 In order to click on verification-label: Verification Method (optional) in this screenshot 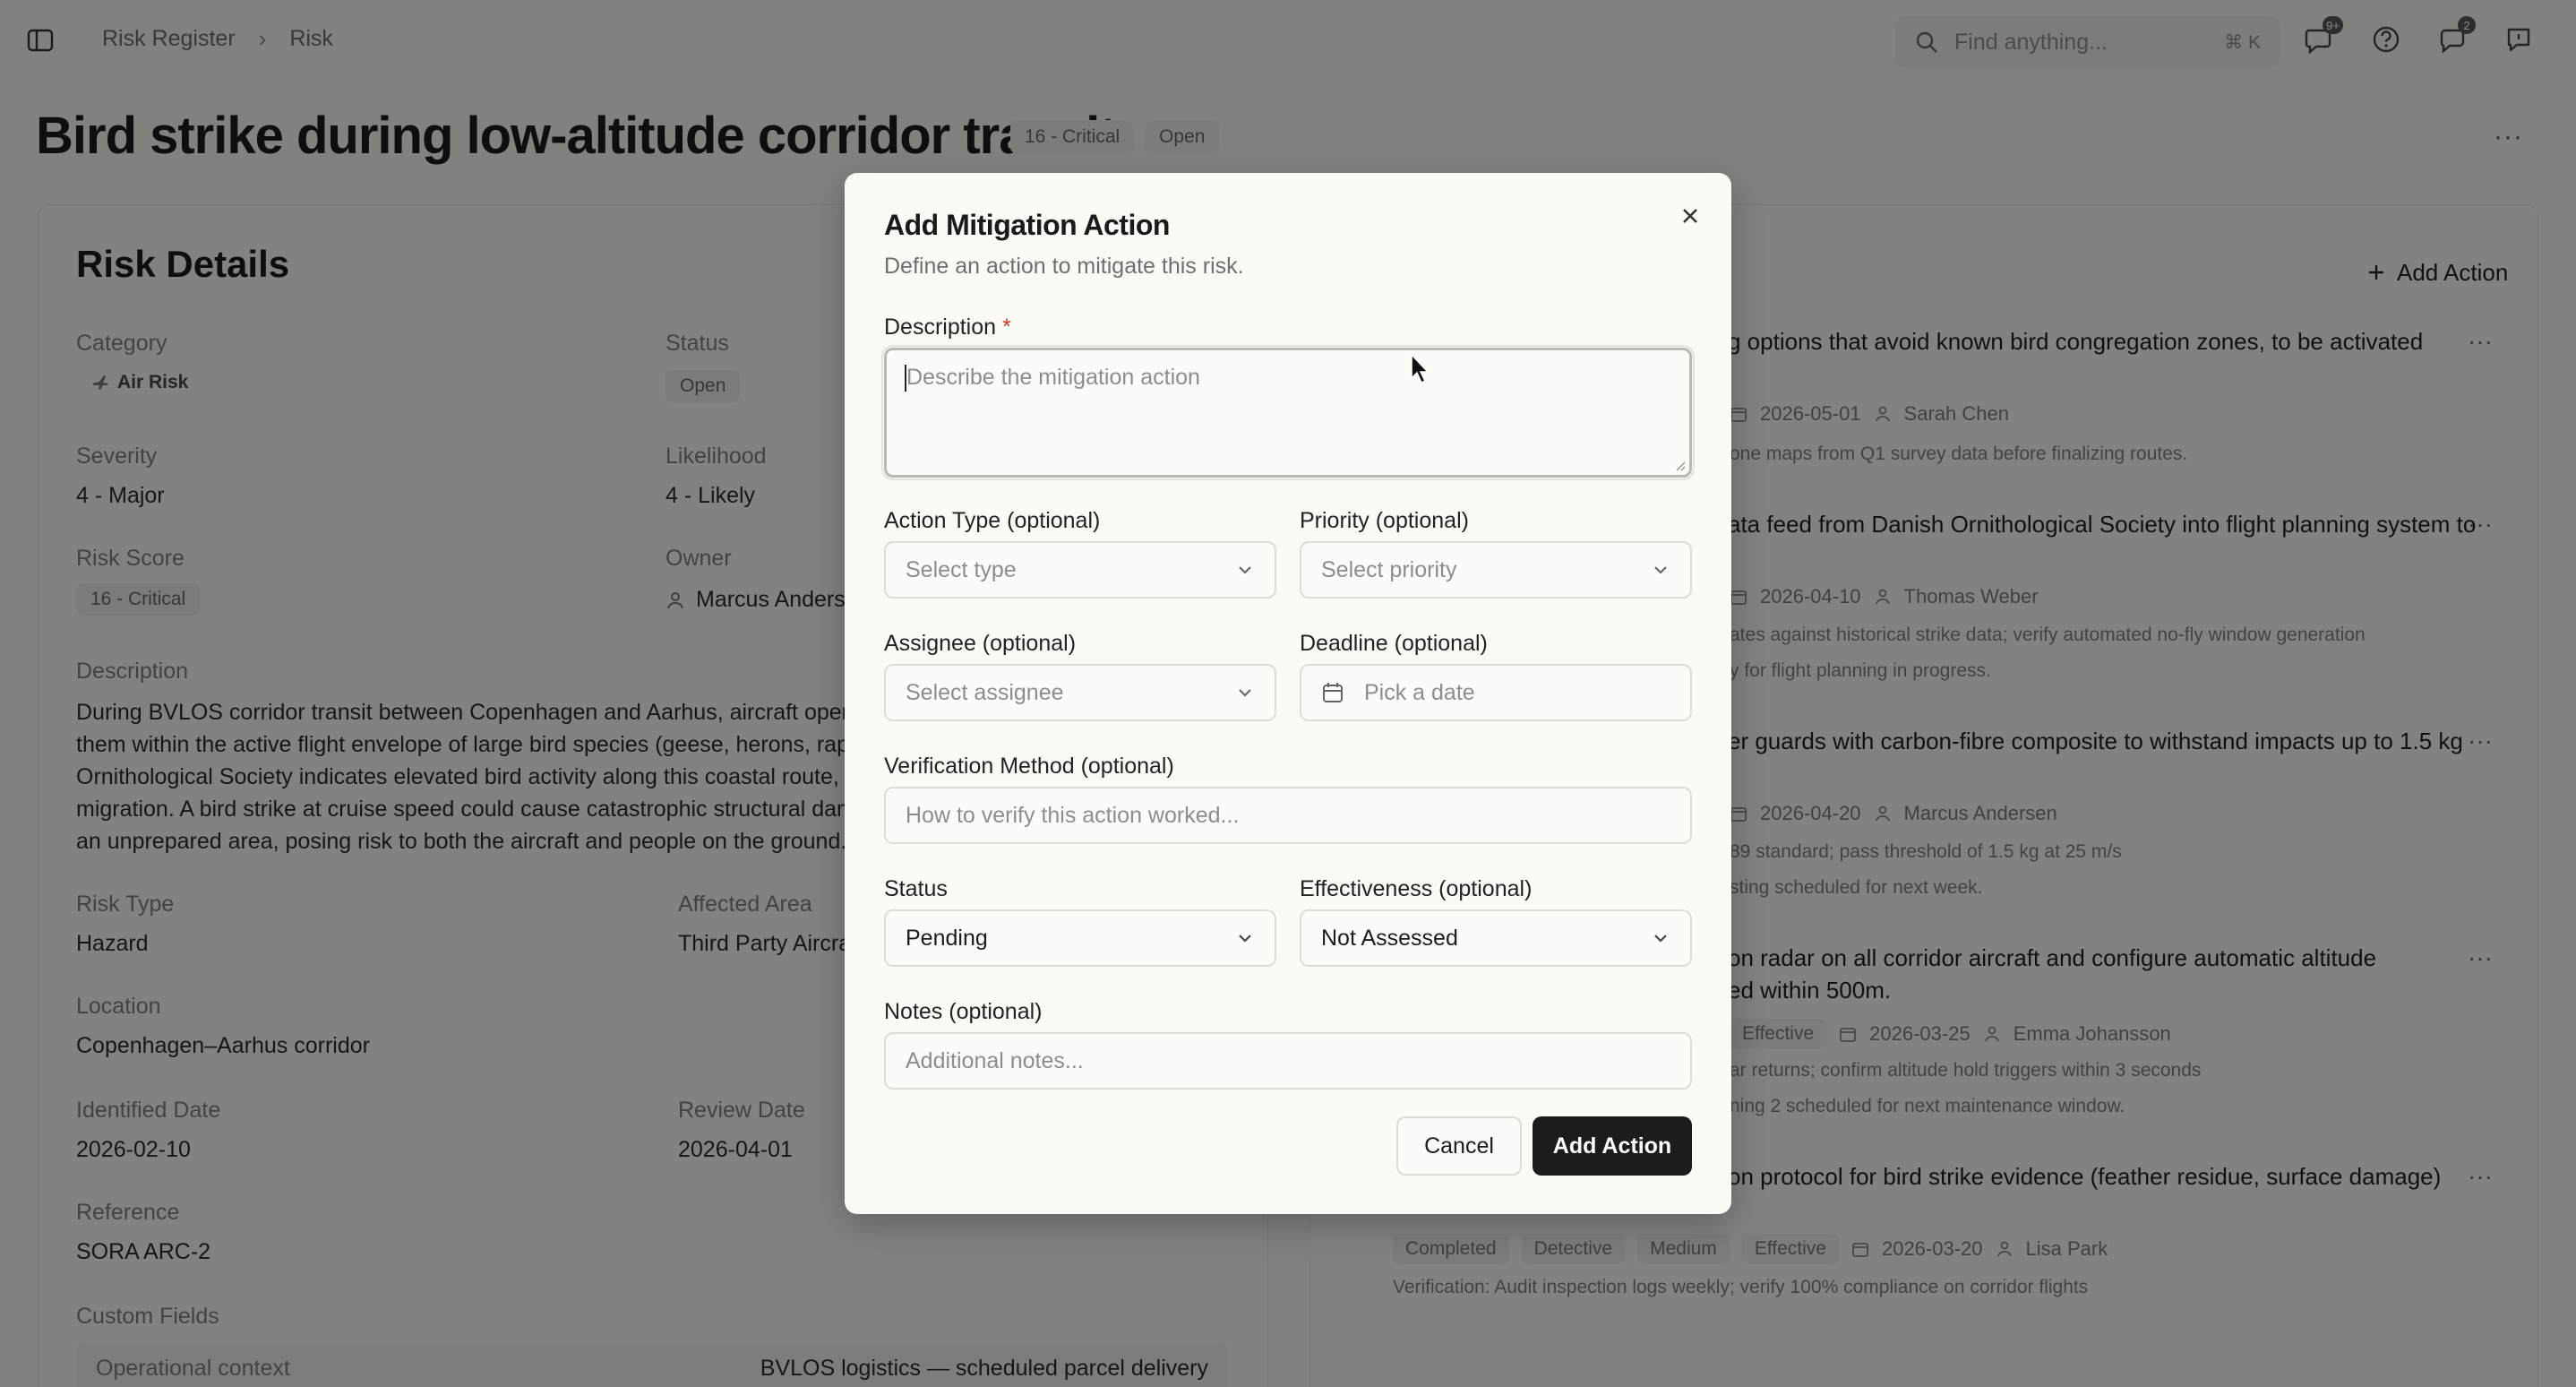, I will do `click(1029, 766)`.